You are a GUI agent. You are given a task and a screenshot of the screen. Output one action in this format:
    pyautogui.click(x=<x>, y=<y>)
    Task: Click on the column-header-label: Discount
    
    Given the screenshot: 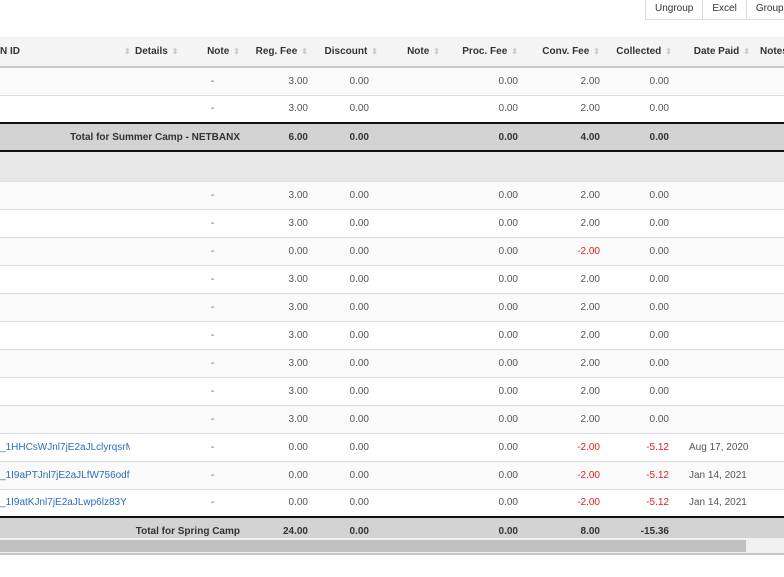 What is the action you would take?
    pyautogui.click(x=346, y=51)
    